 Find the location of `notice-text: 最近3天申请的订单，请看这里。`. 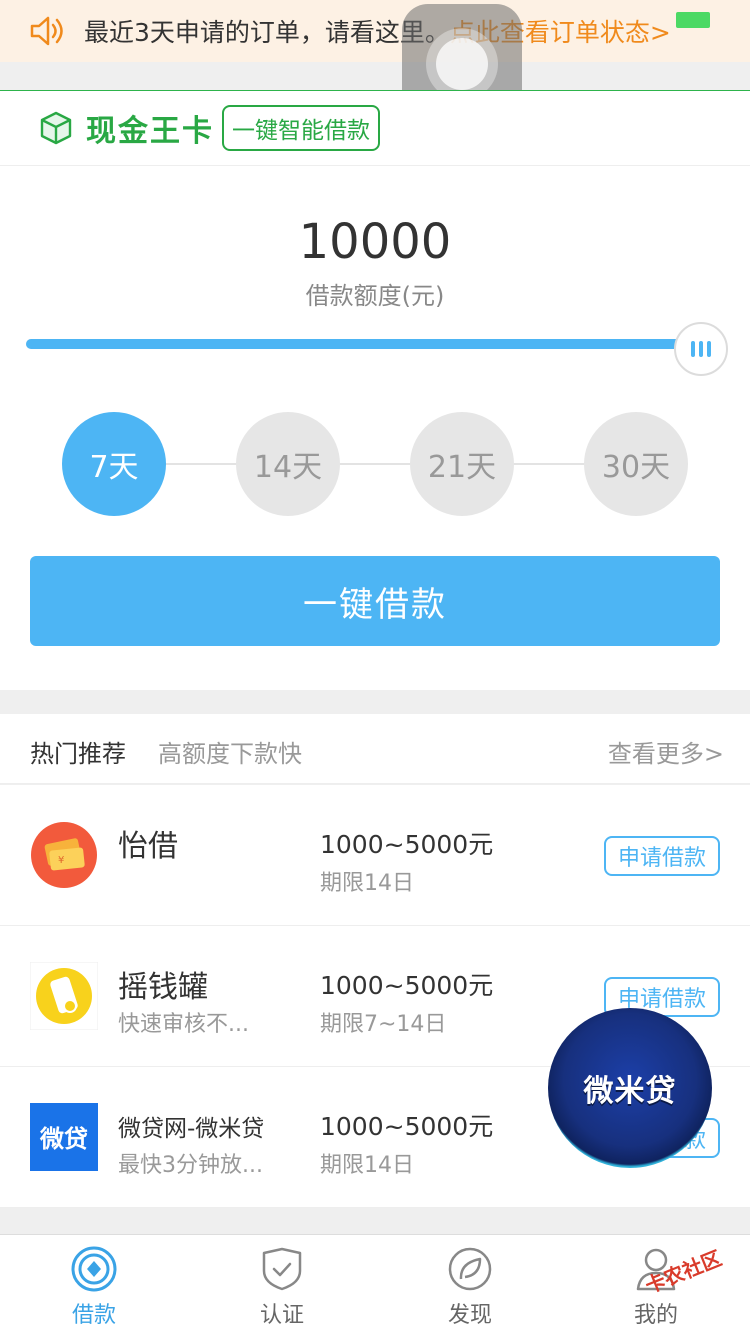

notice-text: 最近3天申请的订单，请看这里。 is located at coordinates (267, 32).